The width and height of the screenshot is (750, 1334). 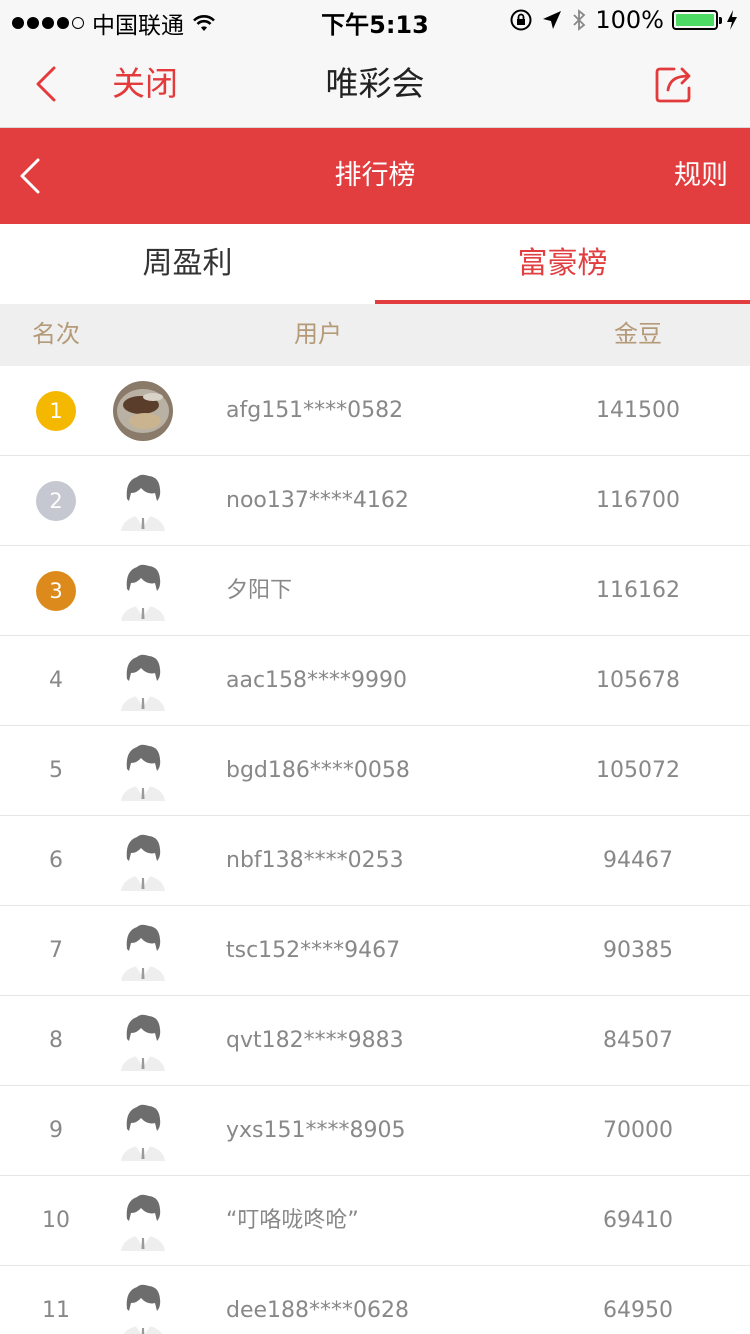 I want to click on username: nbf138****0253, so click(x=315, y=860).